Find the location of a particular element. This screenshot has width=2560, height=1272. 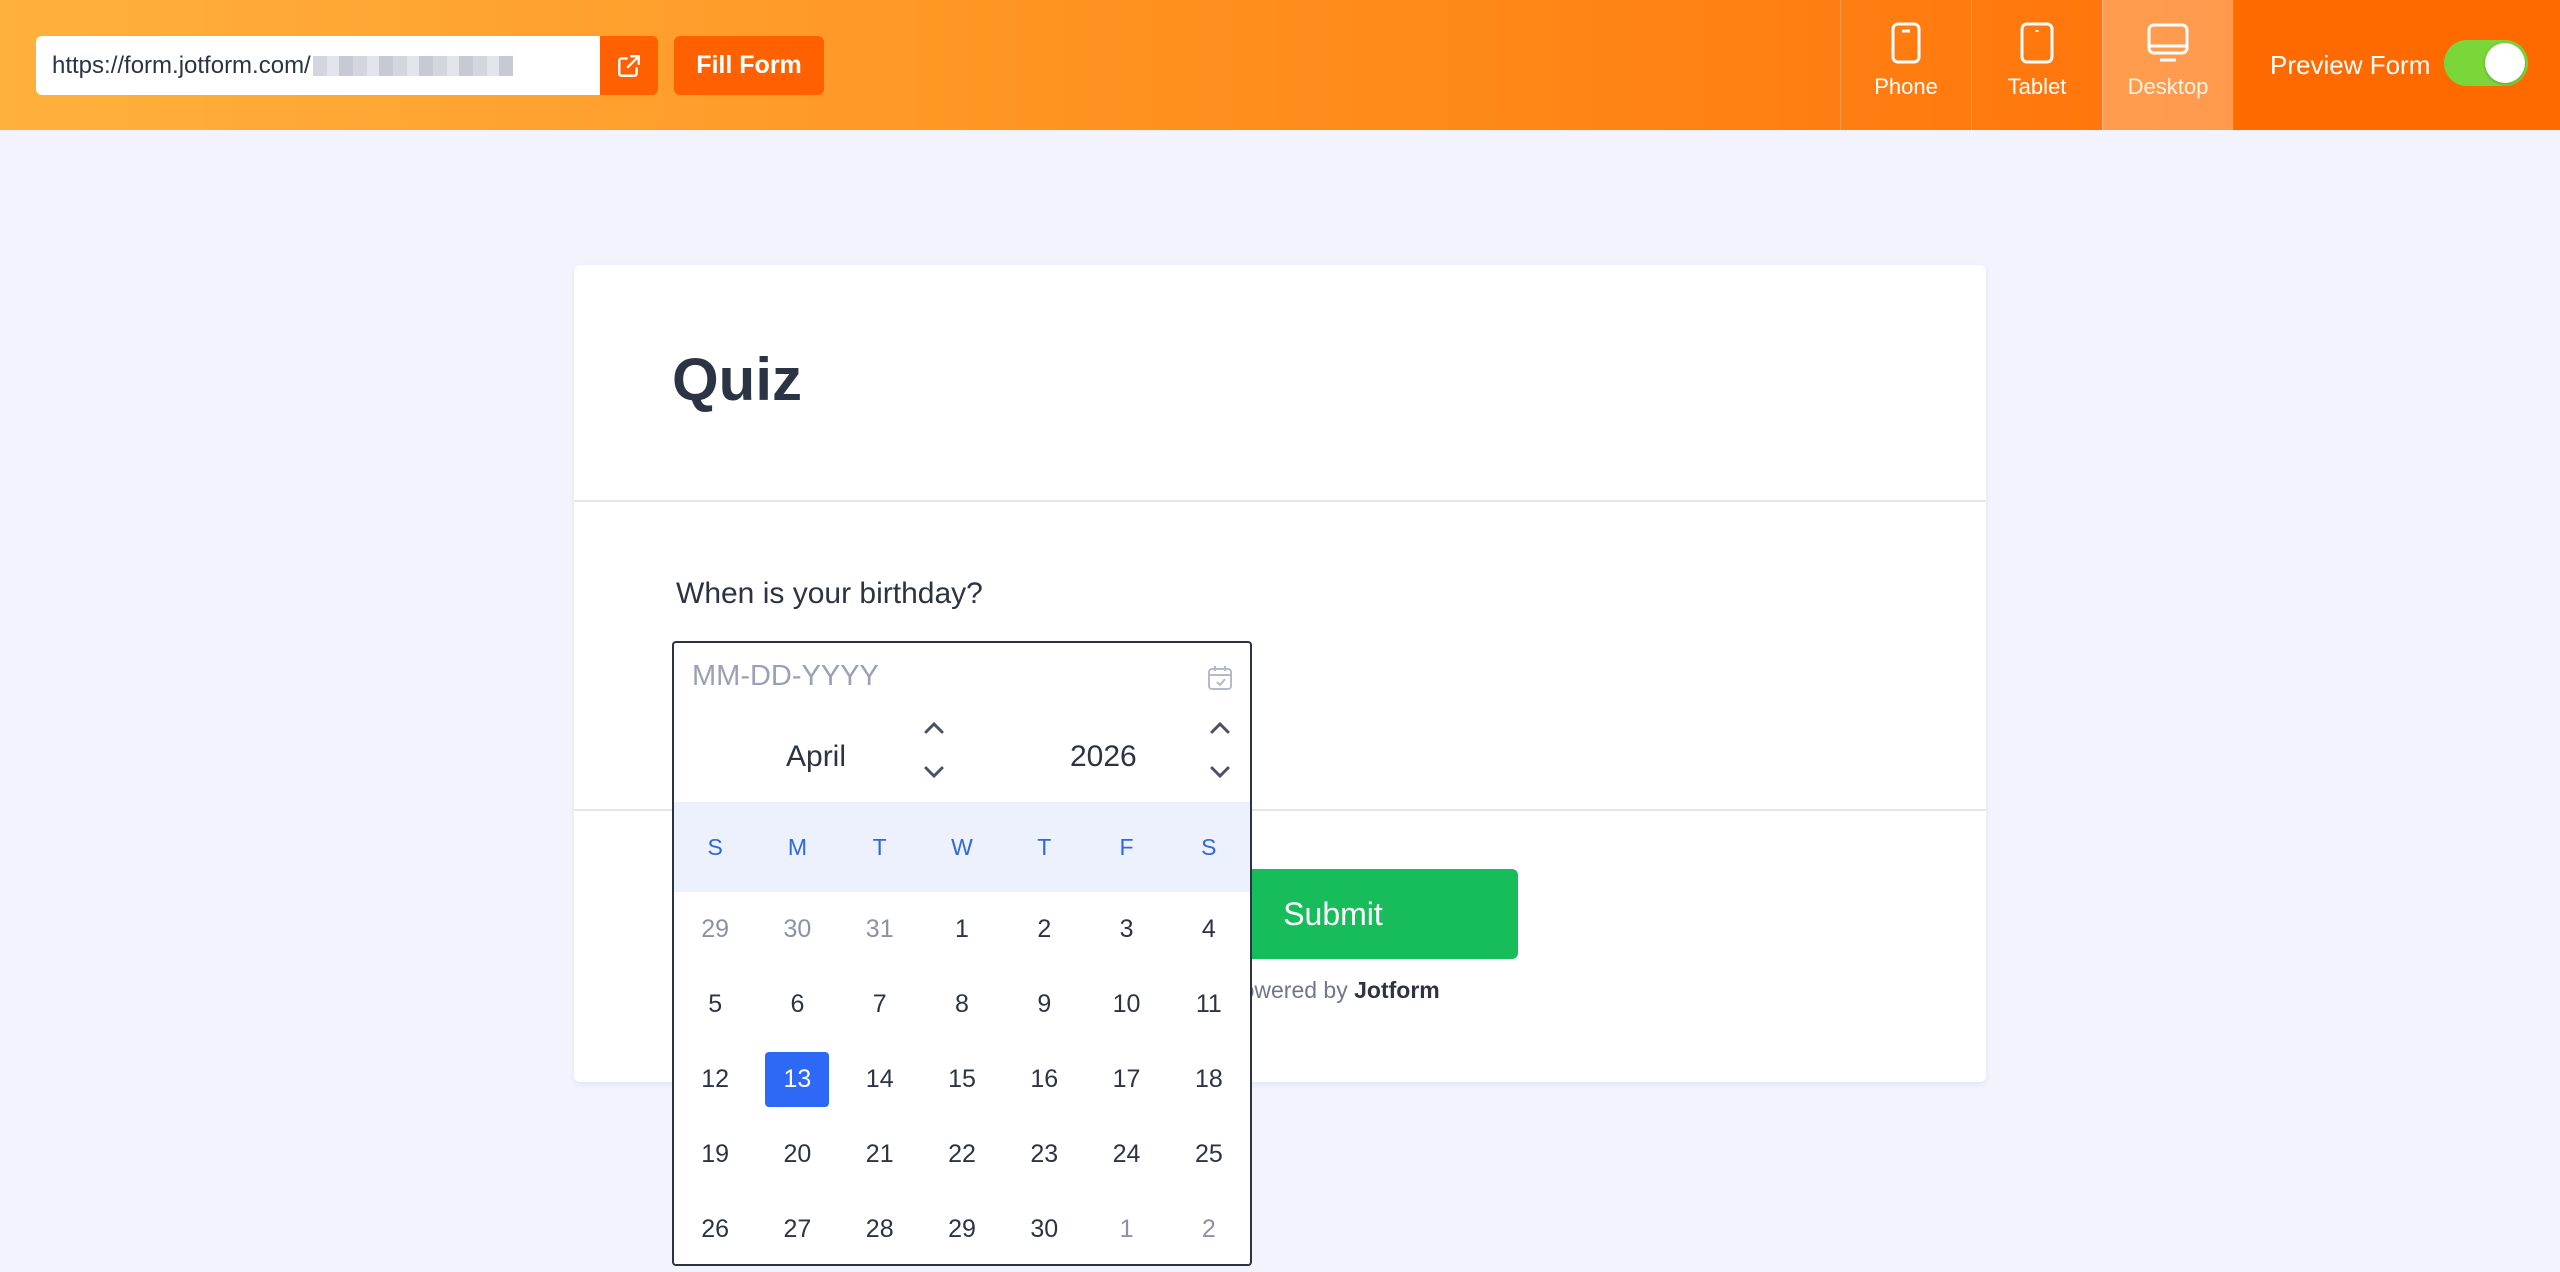

calendar-day-number: 18 is located at coordinates (1208, 1079).